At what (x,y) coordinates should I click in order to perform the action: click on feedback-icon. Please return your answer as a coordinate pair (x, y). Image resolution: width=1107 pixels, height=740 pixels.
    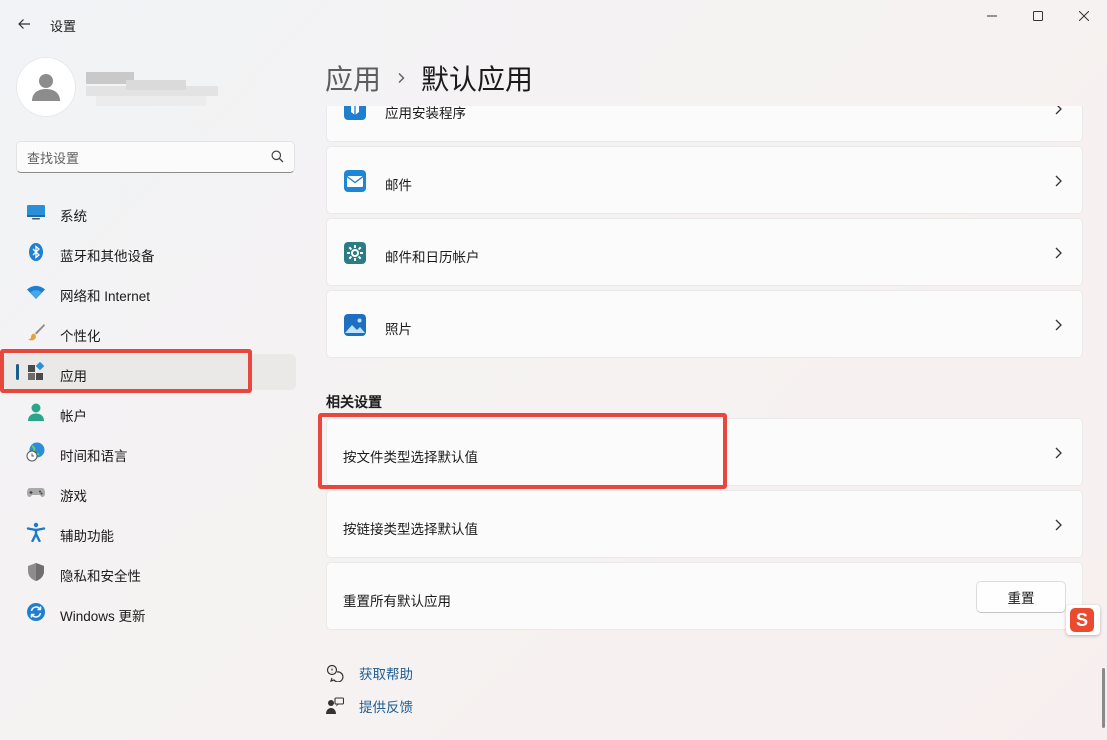
    Looking at the image, I should click on (335, 706).